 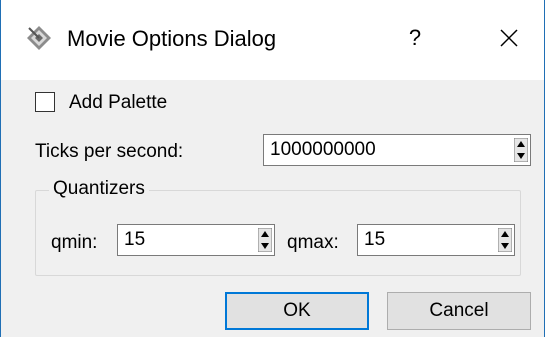 What do you see at coordinates (74, 242) in the screenshot?
I see `qmin-label: qmin:` at bounding box center [74, 242].